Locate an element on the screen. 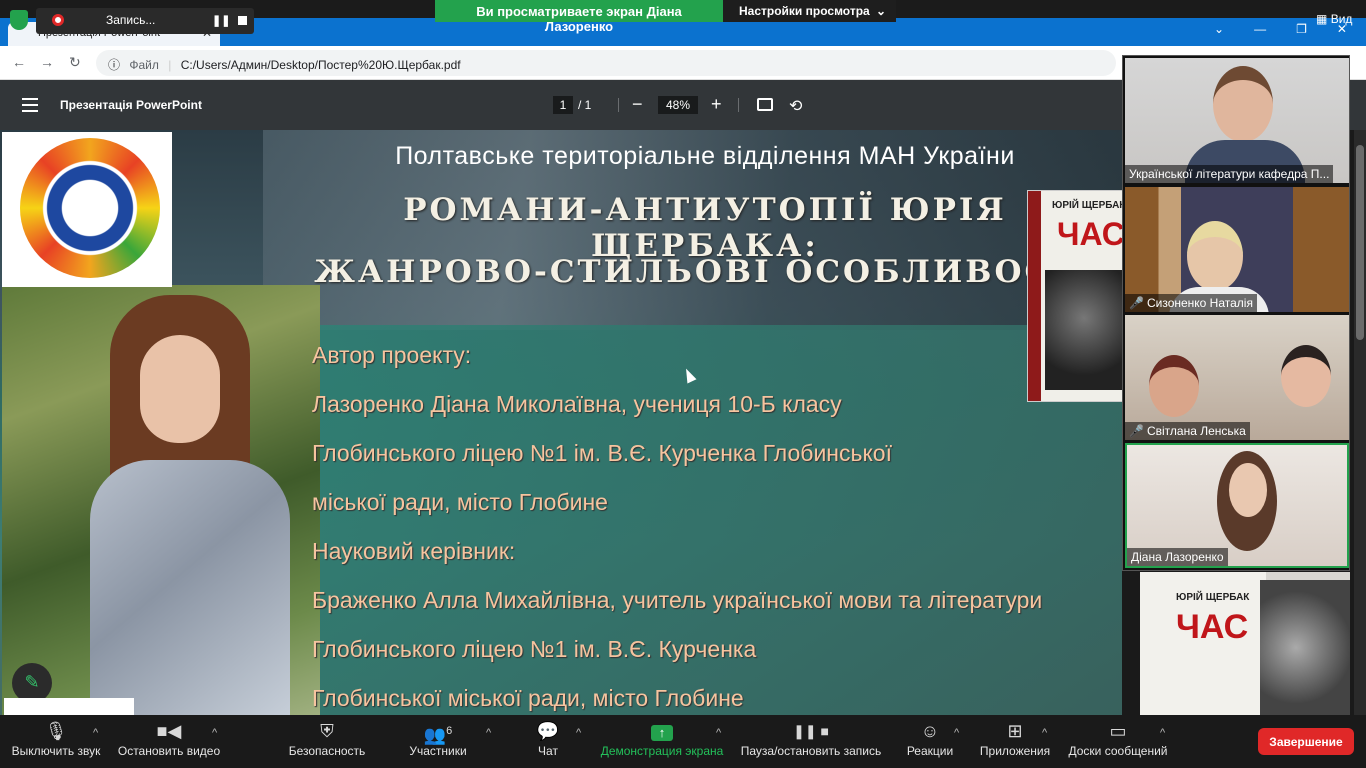  pdf-title: Презентація PowerPoint is located at coordinates (131, 105).